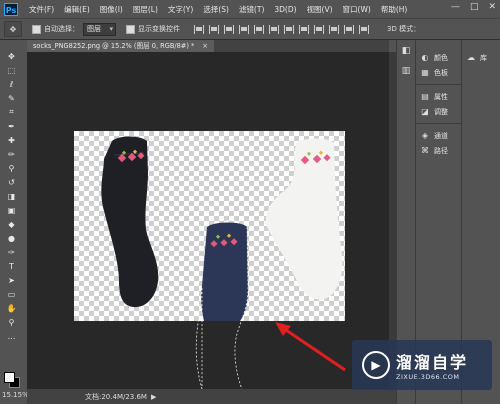 The image size is (500, 404). What do you see at coordinates (11, 182) in the screenshot?
I see `history-brush-icon: ↺` at bounding box center [11, 182].